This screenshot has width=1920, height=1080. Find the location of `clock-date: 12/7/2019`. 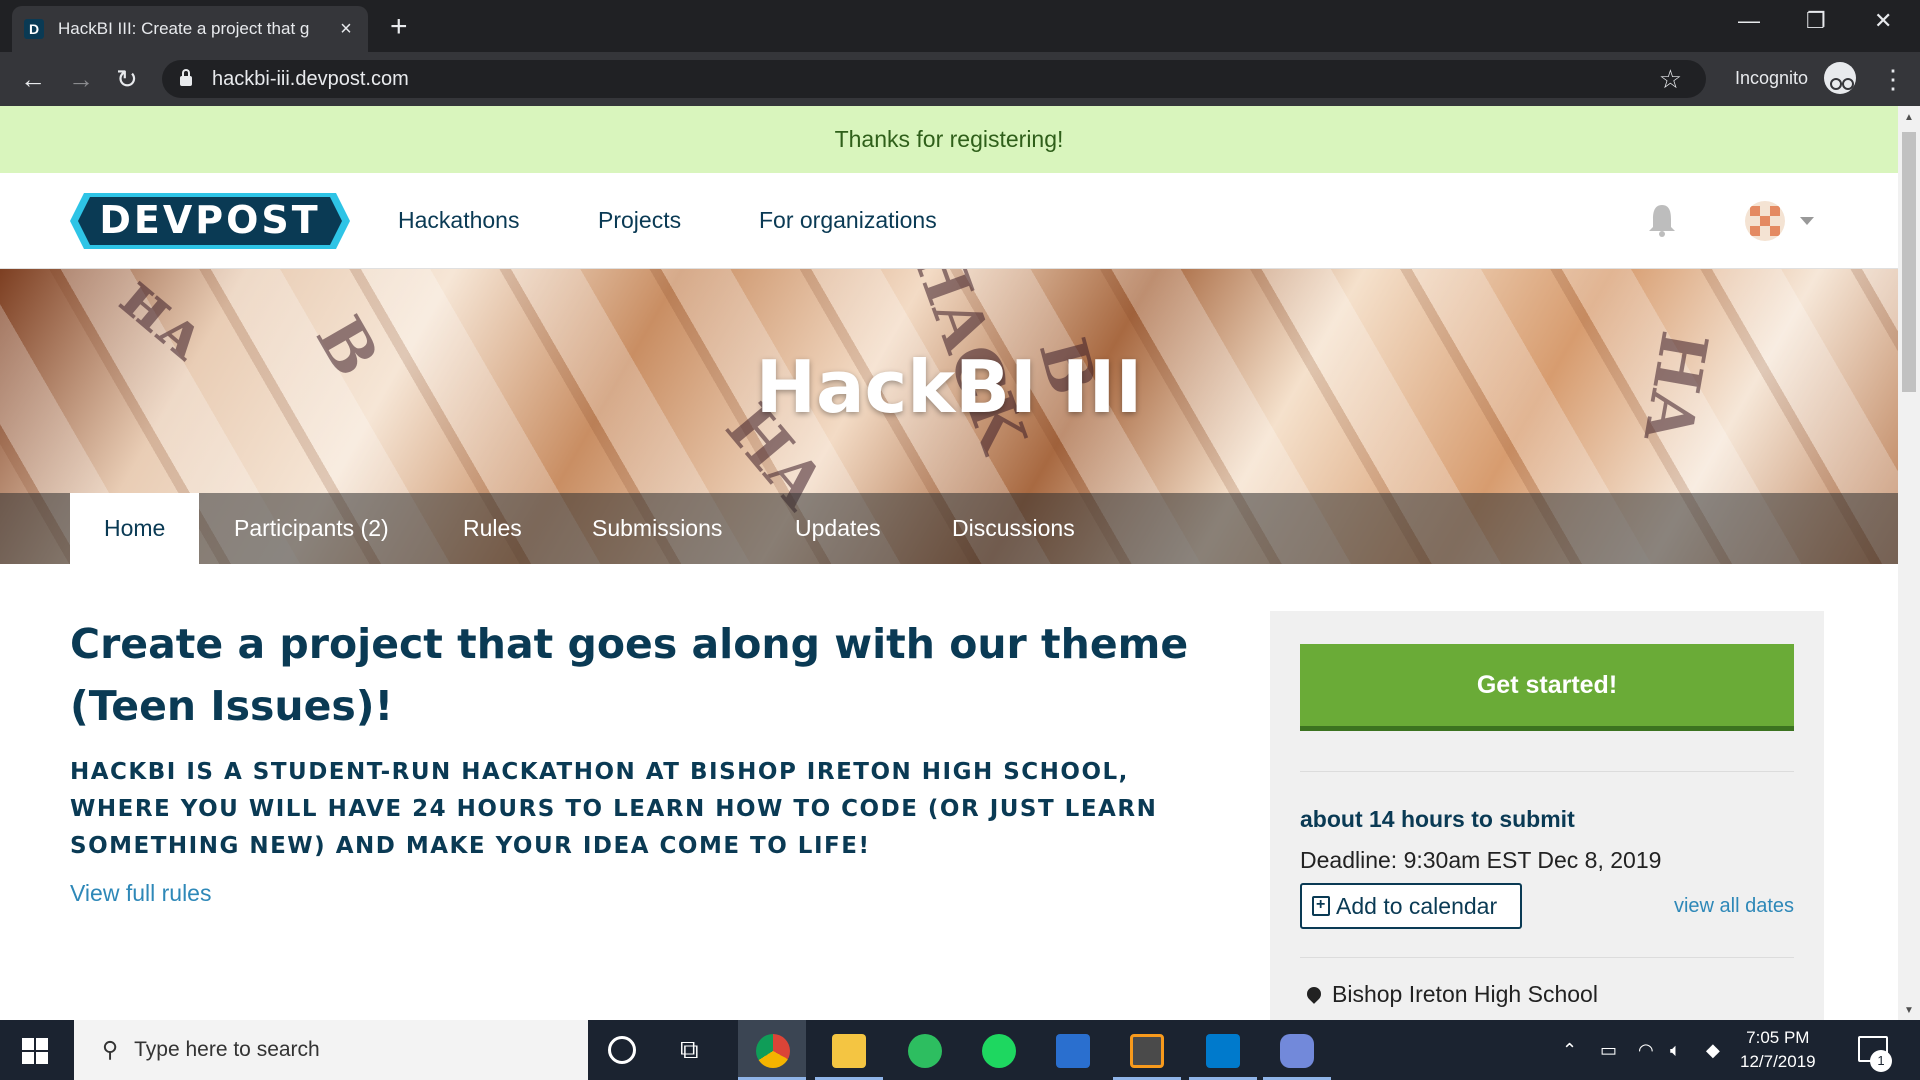

clock-date: 12/7/2019 is located at coordinates (1778, 1061).